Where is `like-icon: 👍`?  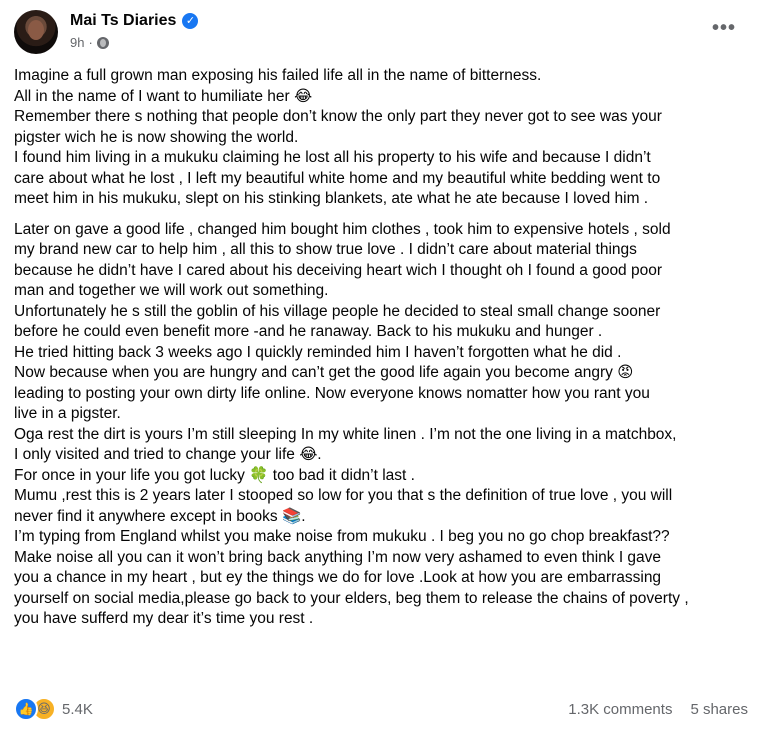
like-icon: 👍 is located at coordinates (26, 709).